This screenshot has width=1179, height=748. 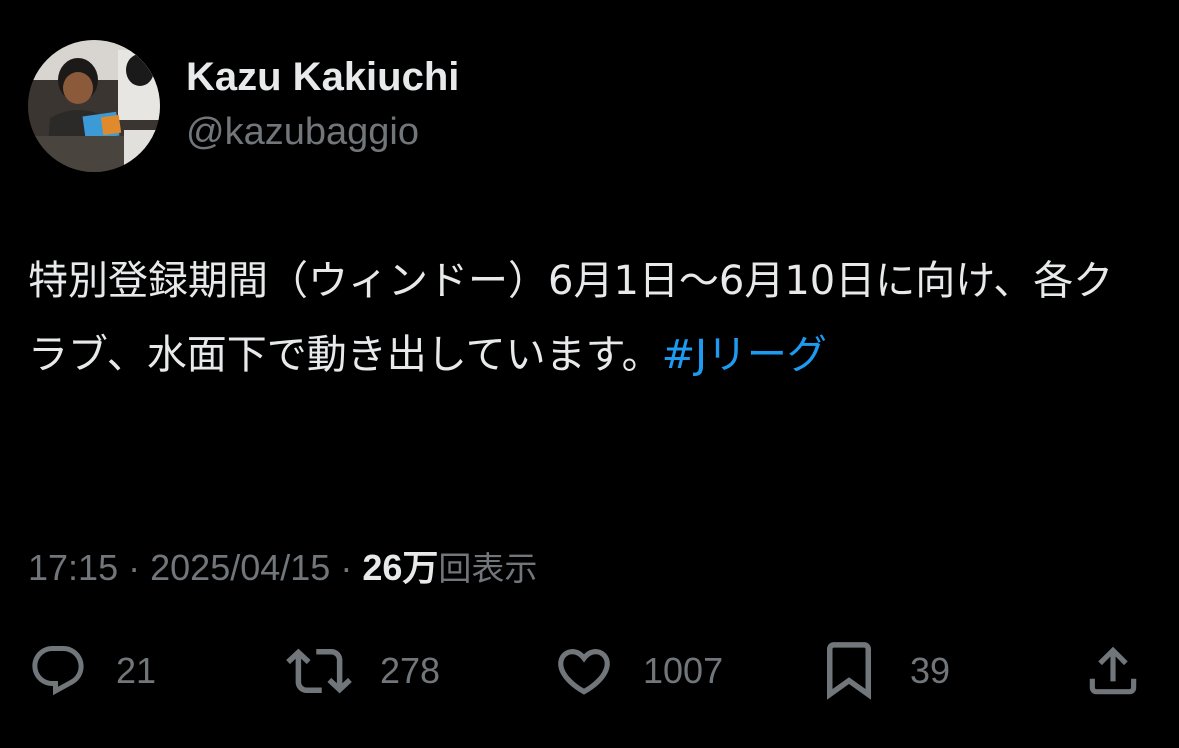 What do you see at coordinates (883, 671) in the screenshot?
I see `bookmark-button: 39` at bounding box center [883, 671].